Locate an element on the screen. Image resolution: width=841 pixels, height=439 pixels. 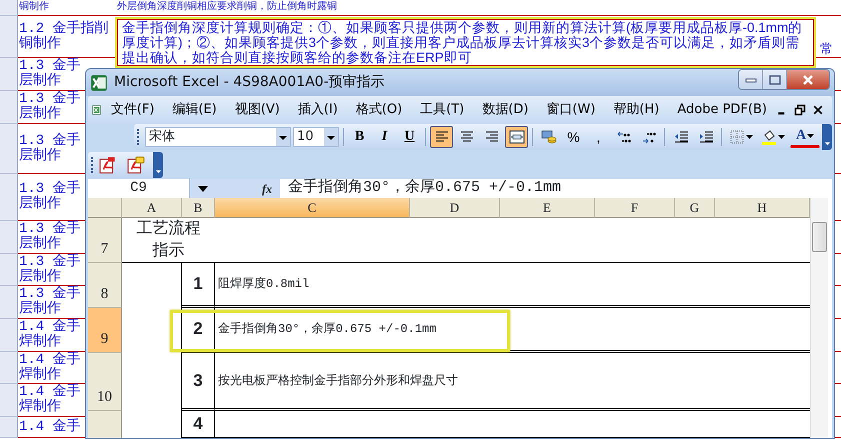
menu-item: 插入(I) is located at coordinates (317, 110).